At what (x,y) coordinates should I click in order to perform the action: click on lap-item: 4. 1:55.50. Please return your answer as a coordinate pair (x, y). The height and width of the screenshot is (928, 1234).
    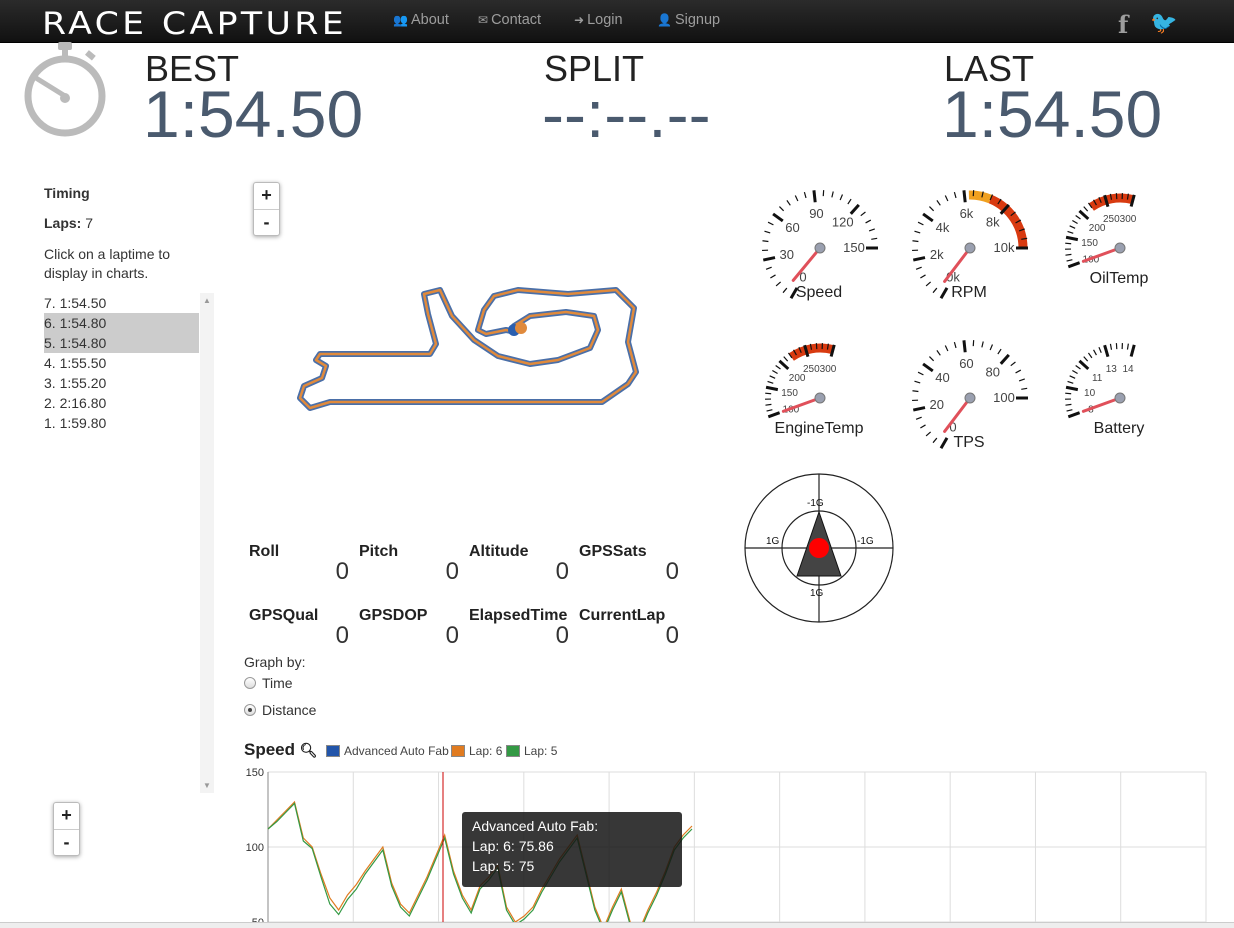
    Looking at the image, I should click on (121, 363).